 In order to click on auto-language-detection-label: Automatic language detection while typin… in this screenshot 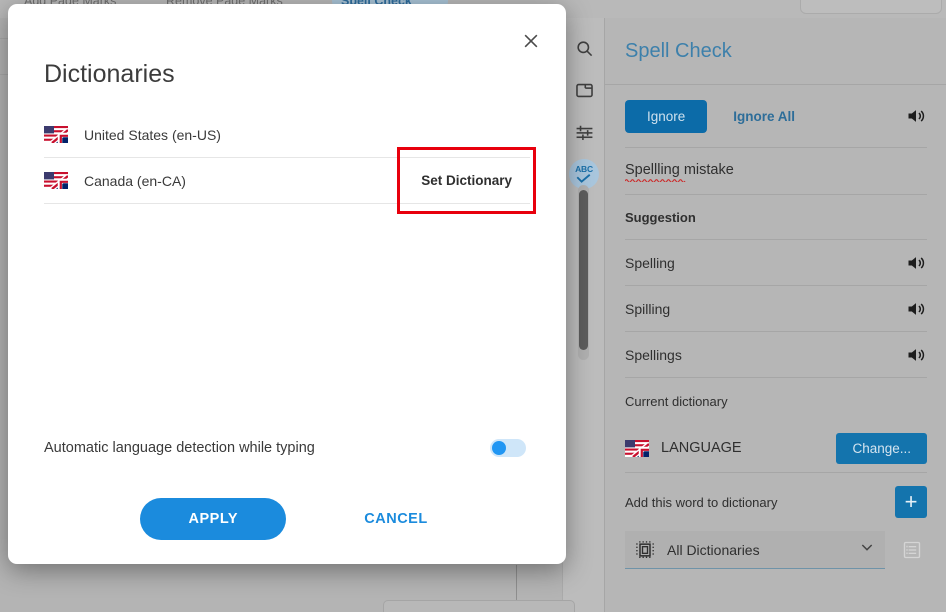, I will do `click(179, 448)`.